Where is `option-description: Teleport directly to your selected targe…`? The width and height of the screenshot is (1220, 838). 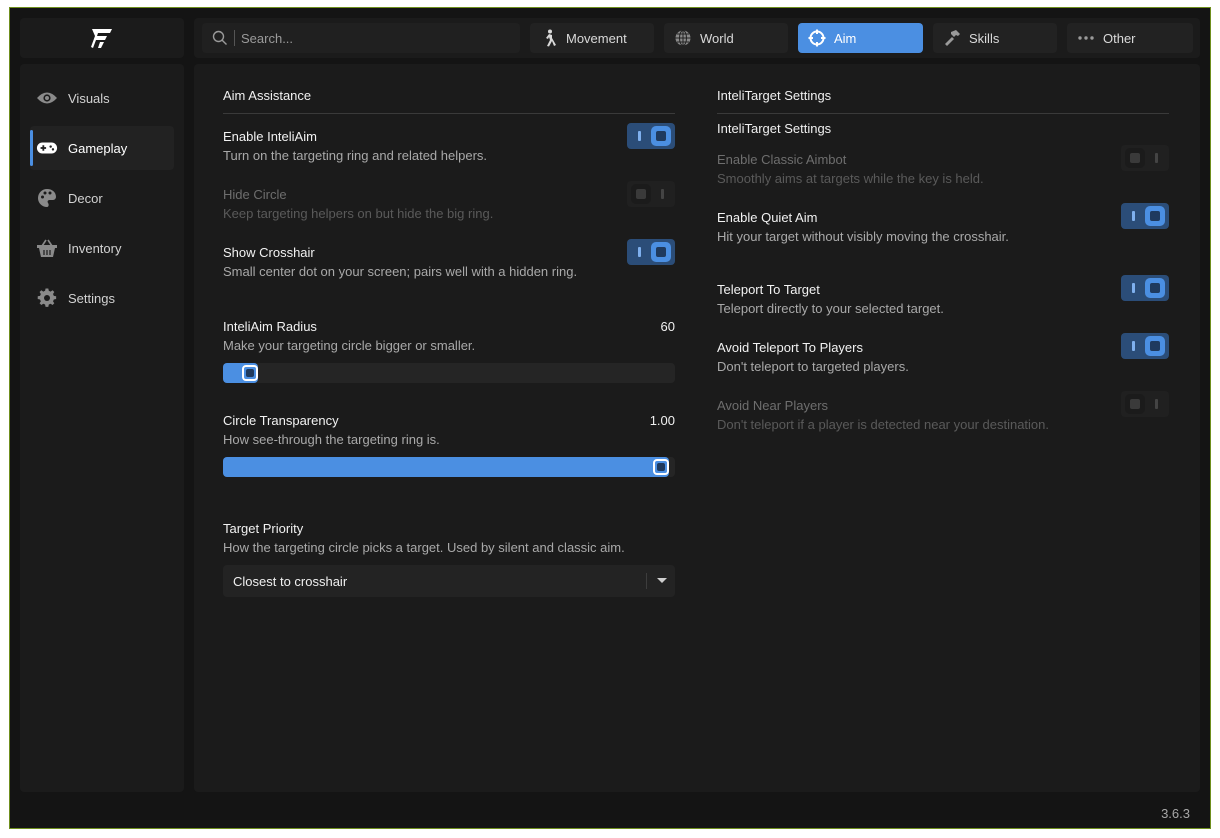
option-description: Teleport directly to your selected targe… is located at coordinates (830, 308).